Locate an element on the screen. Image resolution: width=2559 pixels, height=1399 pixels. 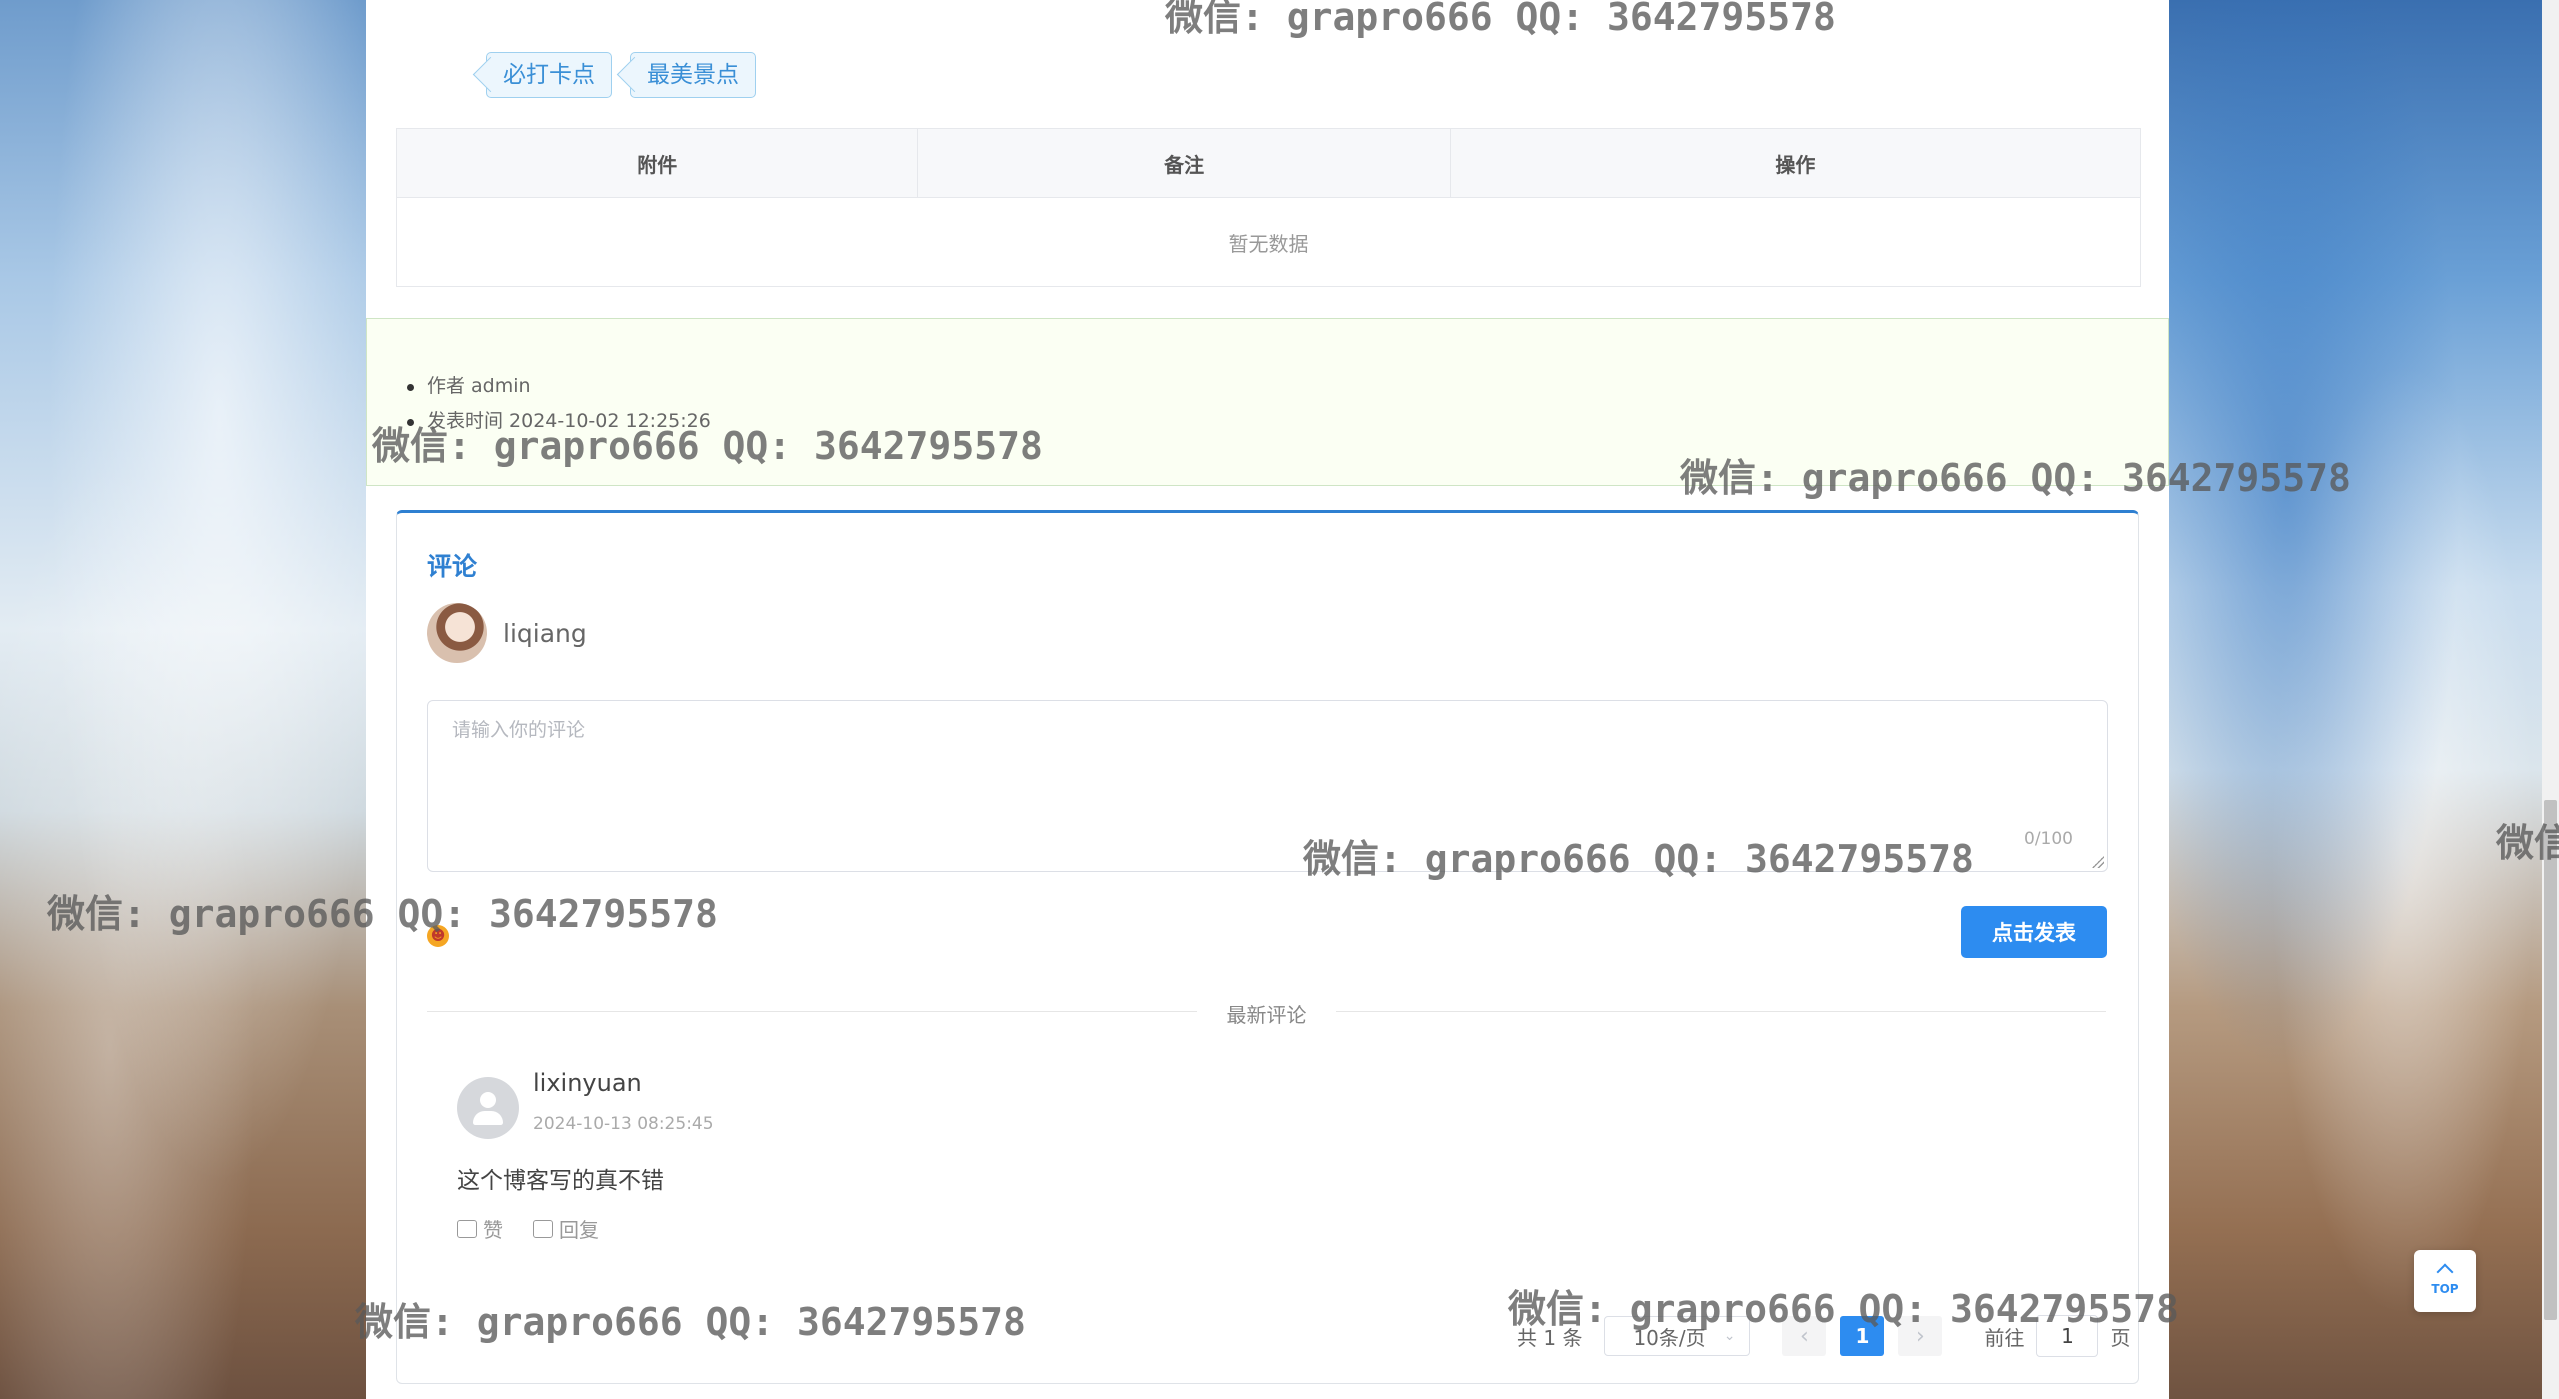
column-header-actions: 操作 is located at coordinates (1795, 164).